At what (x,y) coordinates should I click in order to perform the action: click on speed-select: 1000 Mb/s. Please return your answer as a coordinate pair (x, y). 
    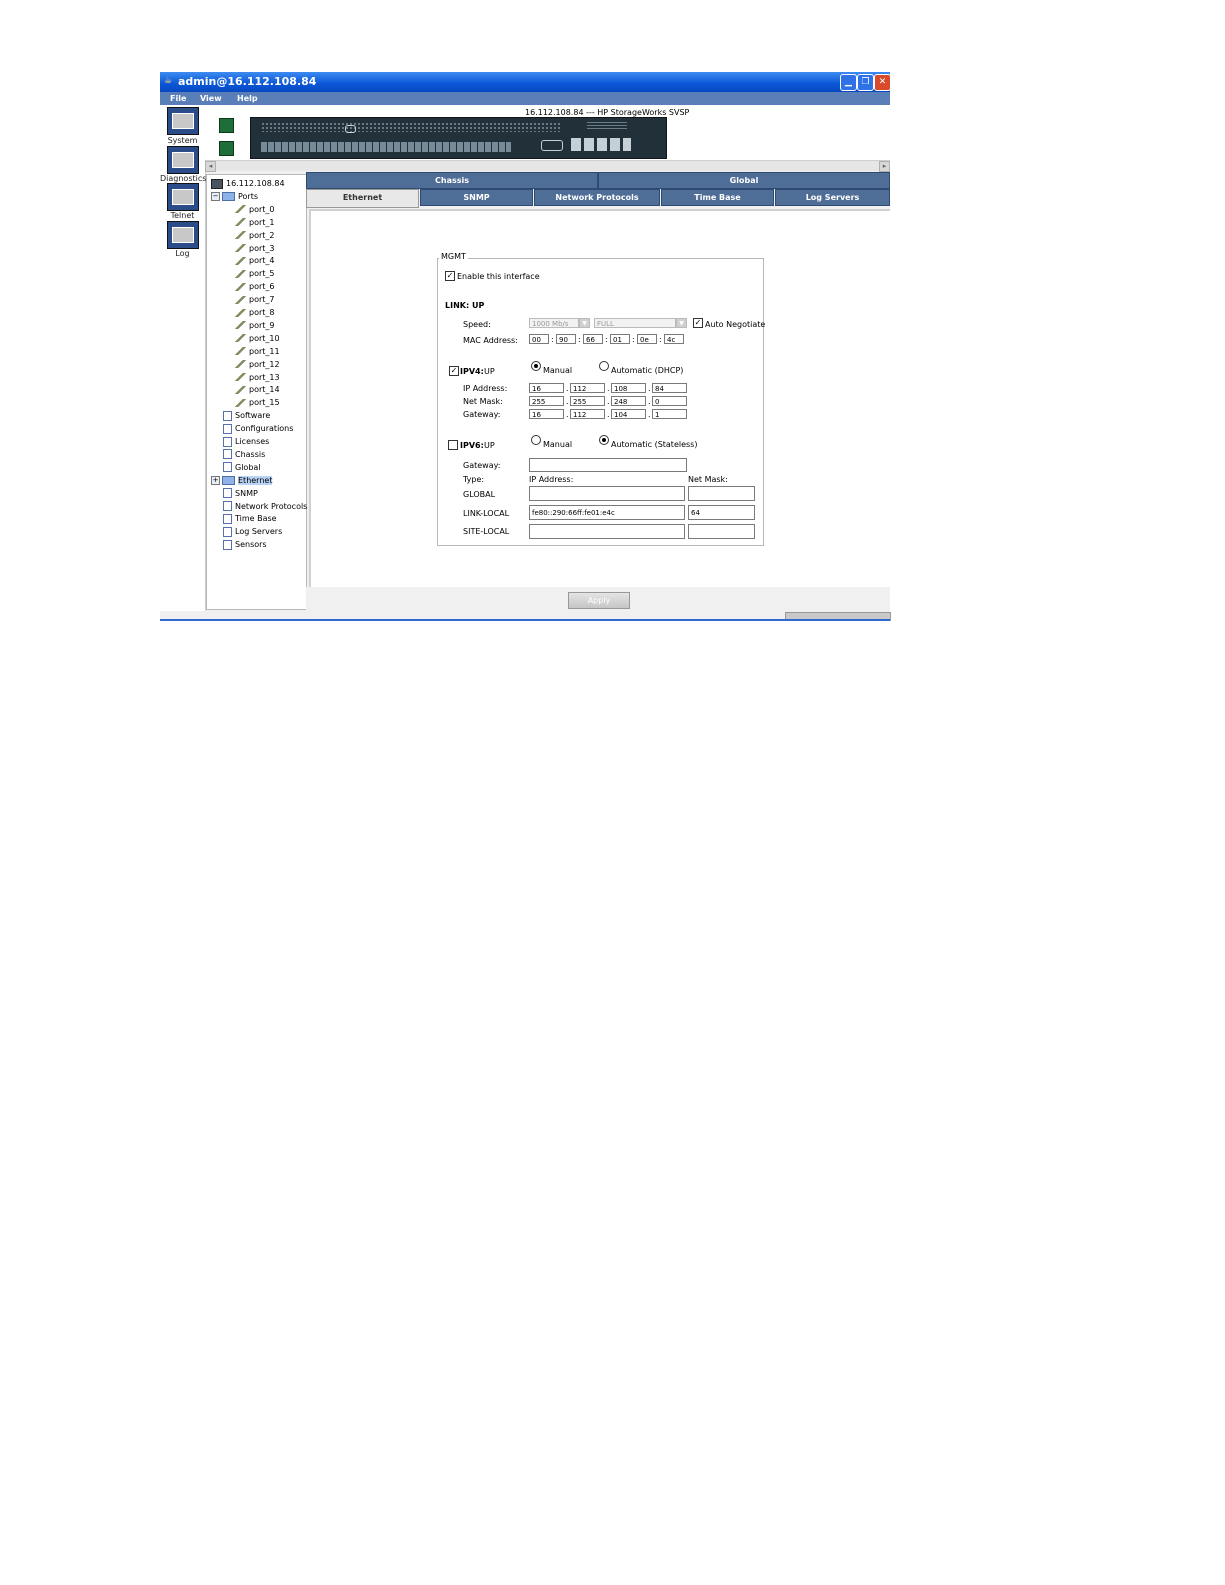
    Looking at the image, I should click on (554, 323).